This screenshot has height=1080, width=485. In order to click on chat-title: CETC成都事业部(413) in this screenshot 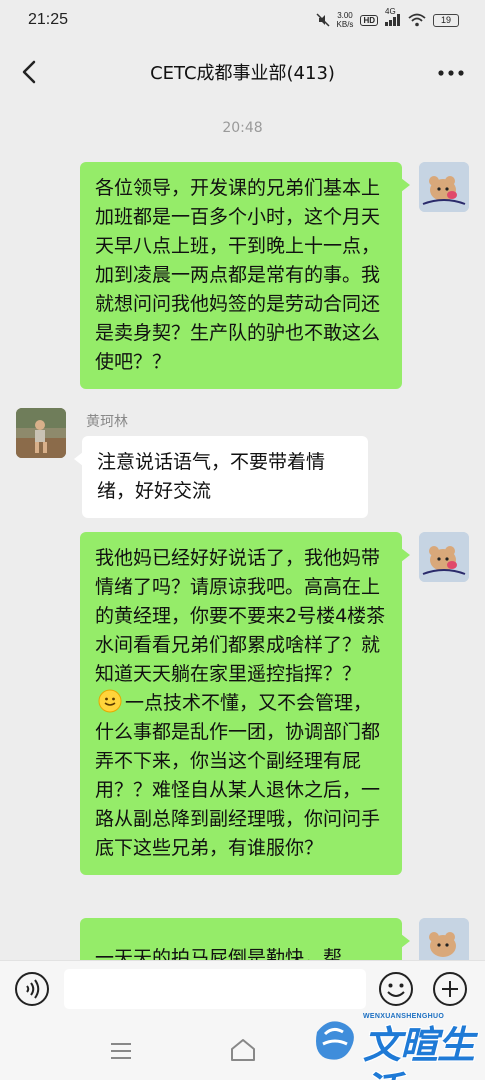, I will do `click(242, 73)`.